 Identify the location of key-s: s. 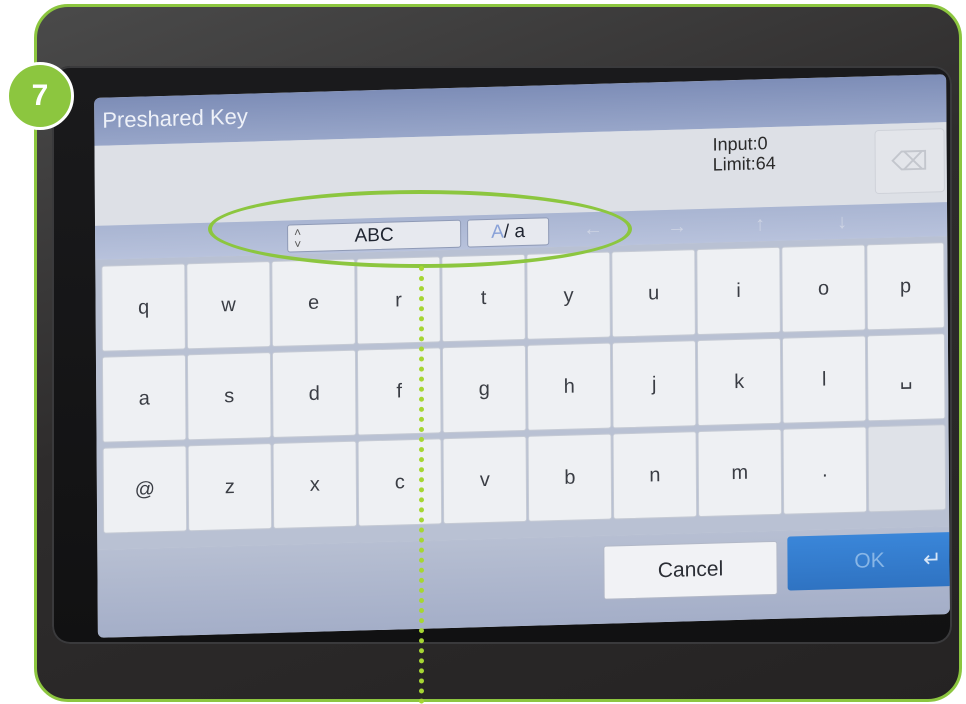
(229, 396).